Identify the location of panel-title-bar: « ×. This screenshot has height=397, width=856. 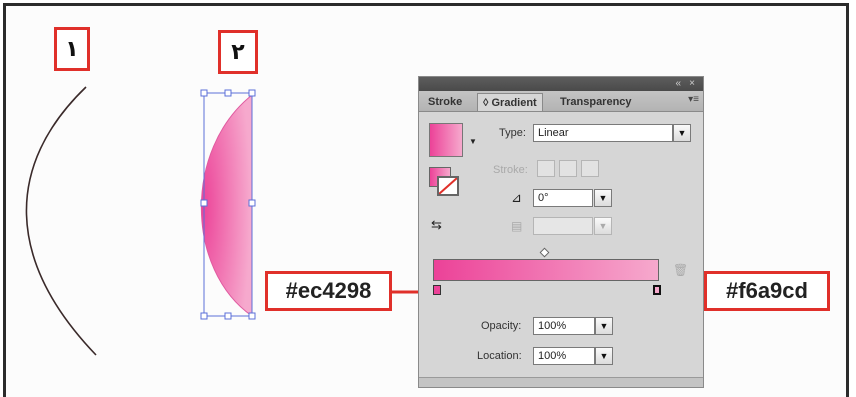
(561, 84).